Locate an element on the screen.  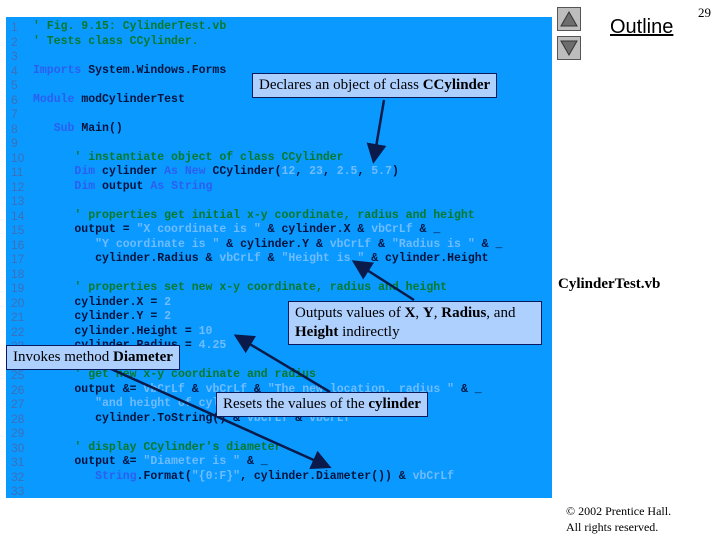
callout-declares-text: Declares an object of class is located at coordinates (341, 85).